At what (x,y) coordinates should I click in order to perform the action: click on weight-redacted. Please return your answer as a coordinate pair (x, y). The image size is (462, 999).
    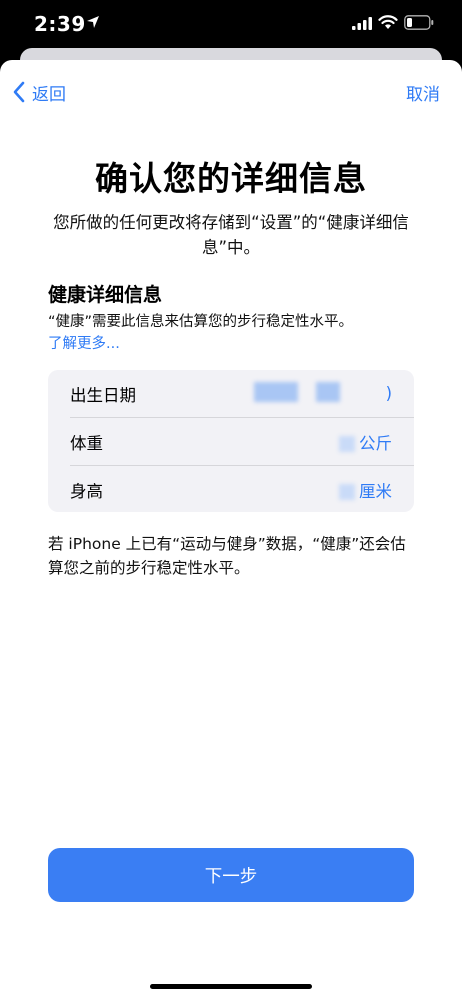
    Looking at the image, I should click on (347, 444).